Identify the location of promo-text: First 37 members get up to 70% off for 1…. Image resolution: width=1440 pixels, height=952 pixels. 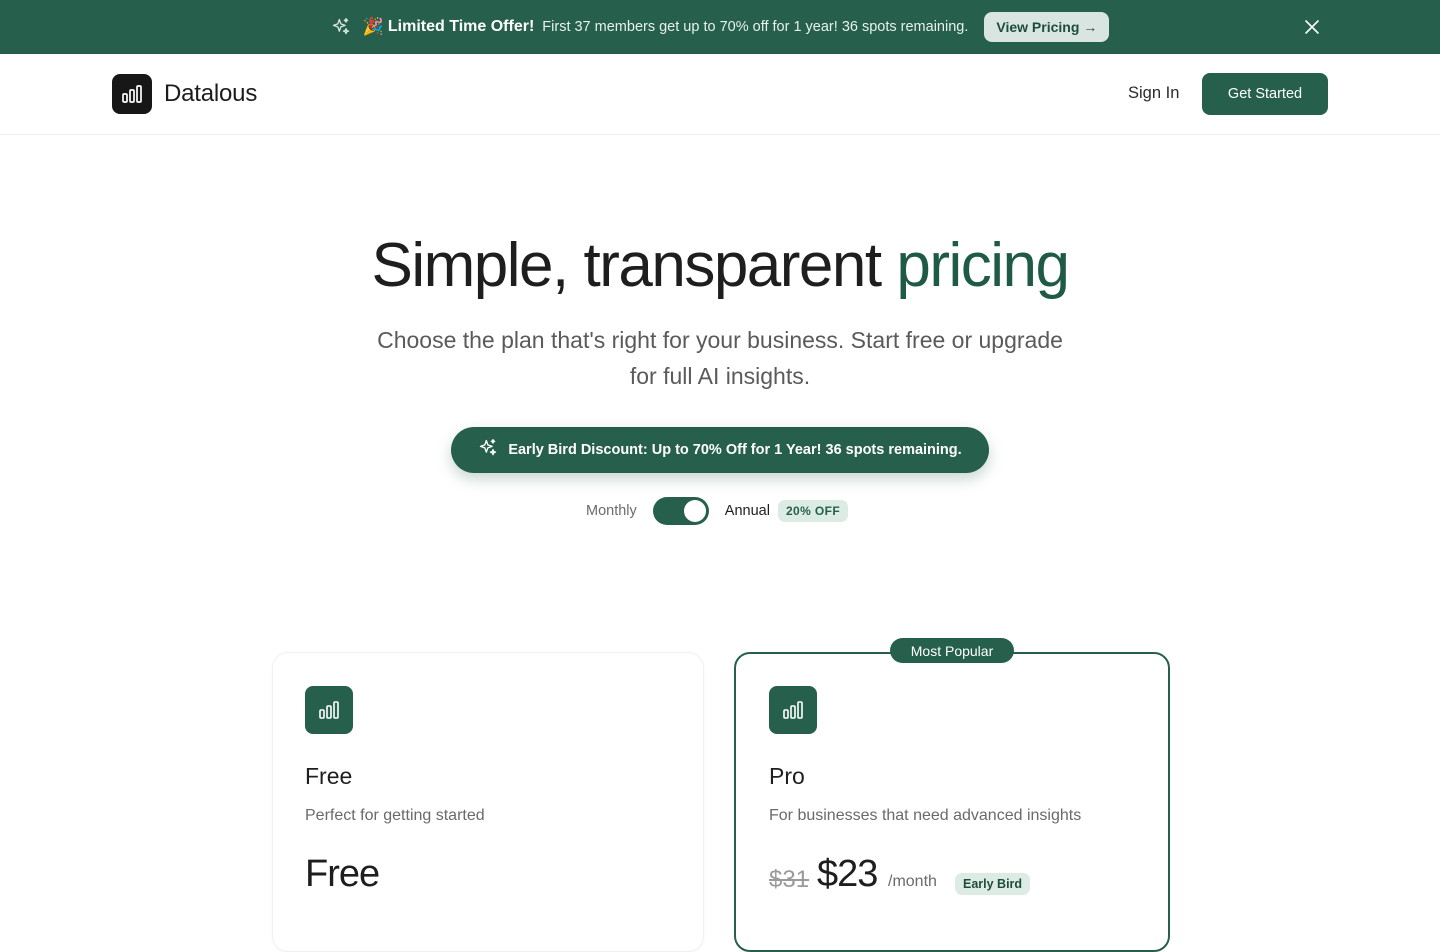
(755, 27).